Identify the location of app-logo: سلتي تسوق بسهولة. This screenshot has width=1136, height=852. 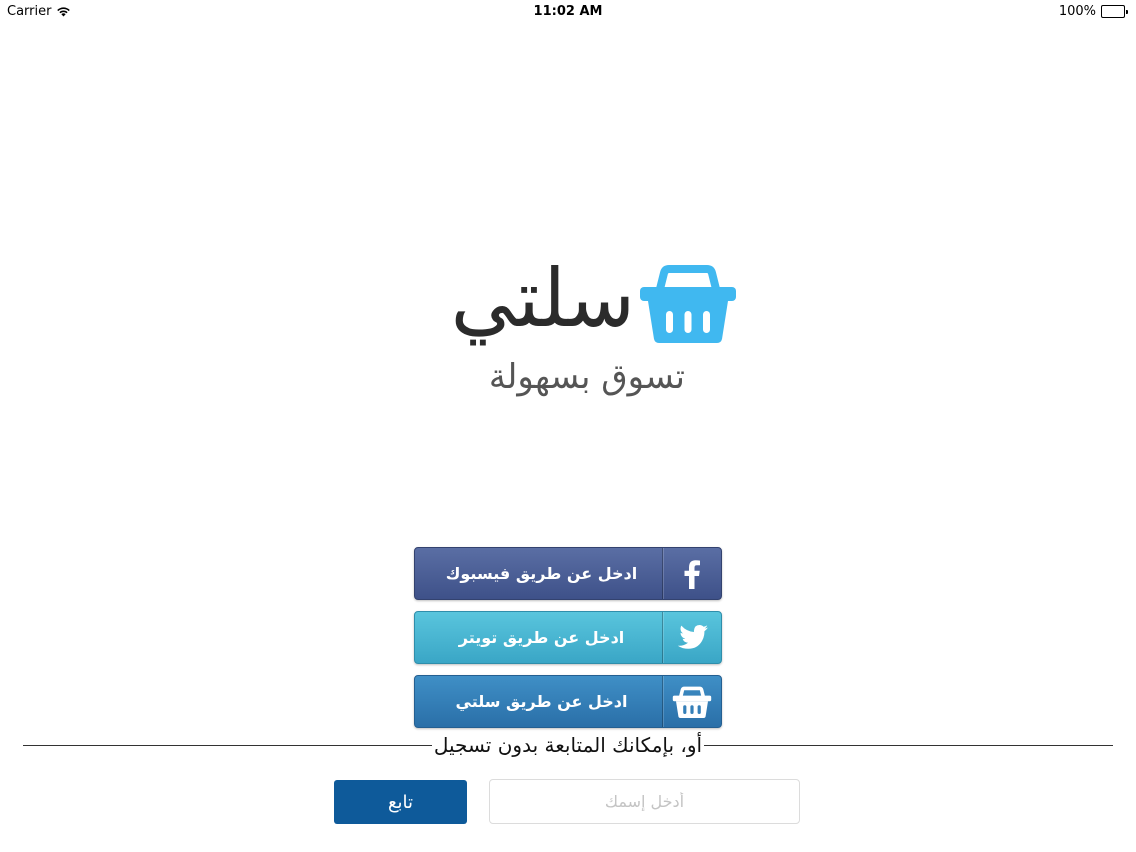
(572, 328).